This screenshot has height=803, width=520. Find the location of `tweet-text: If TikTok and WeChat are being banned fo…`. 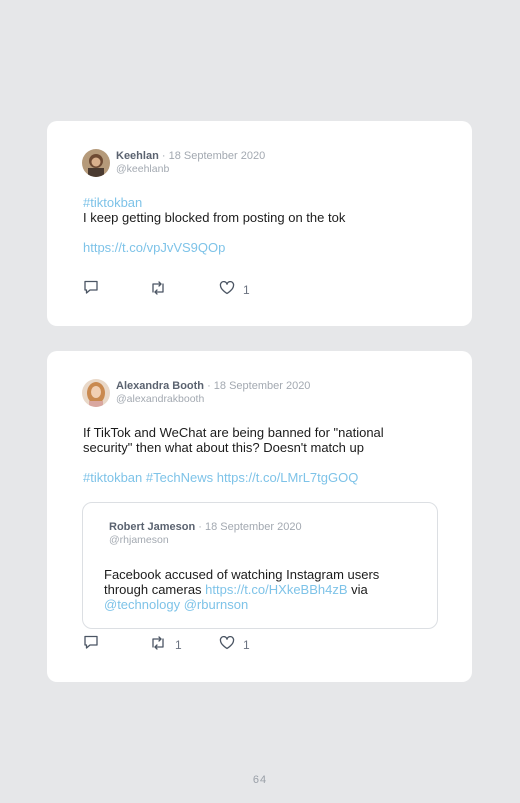

tweet-text: If TikTok and WeChat are being banned fo… is located at coordinates (233, 432).